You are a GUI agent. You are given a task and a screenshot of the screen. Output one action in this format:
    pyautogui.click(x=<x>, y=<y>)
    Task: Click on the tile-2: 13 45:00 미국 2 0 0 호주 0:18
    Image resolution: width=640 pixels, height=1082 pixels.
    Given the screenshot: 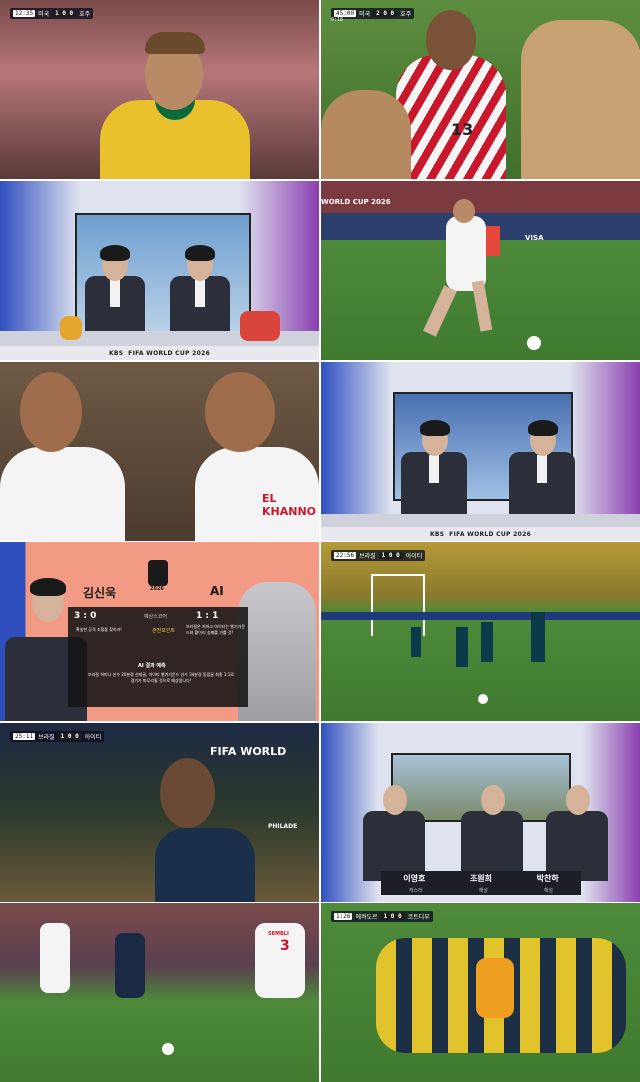 What is the action you would take?
    pyautogui.click(x=480, y=89)
    